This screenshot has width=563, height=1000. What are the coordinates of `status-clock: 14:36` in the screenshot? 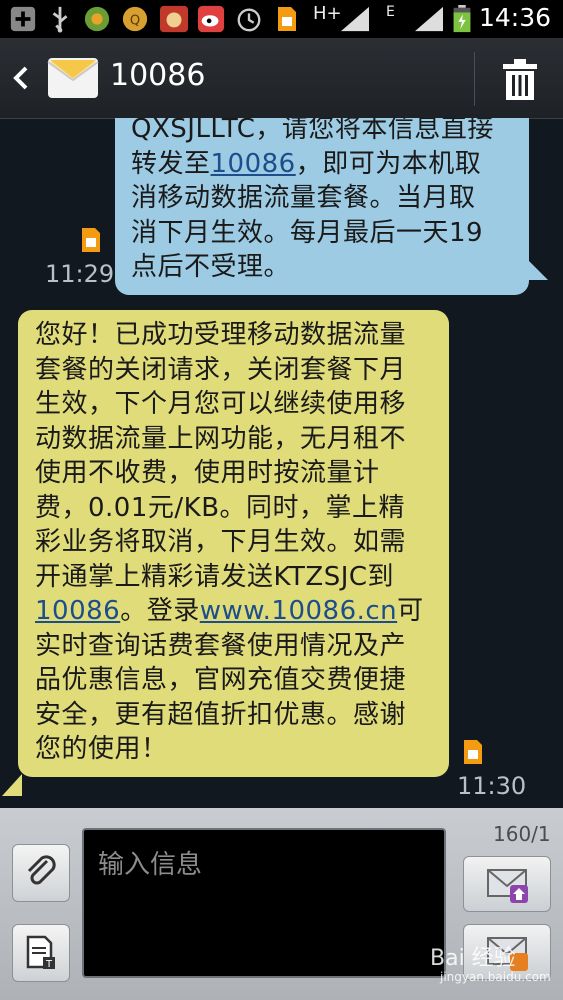 It's located at (514, 17).